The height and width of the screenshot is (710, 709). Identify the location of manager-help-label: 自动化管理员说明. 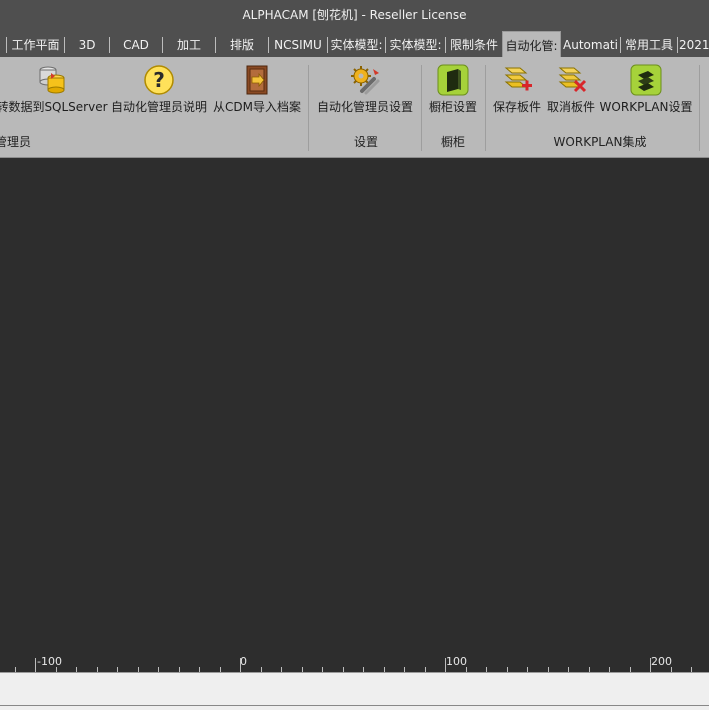
(158, 107).